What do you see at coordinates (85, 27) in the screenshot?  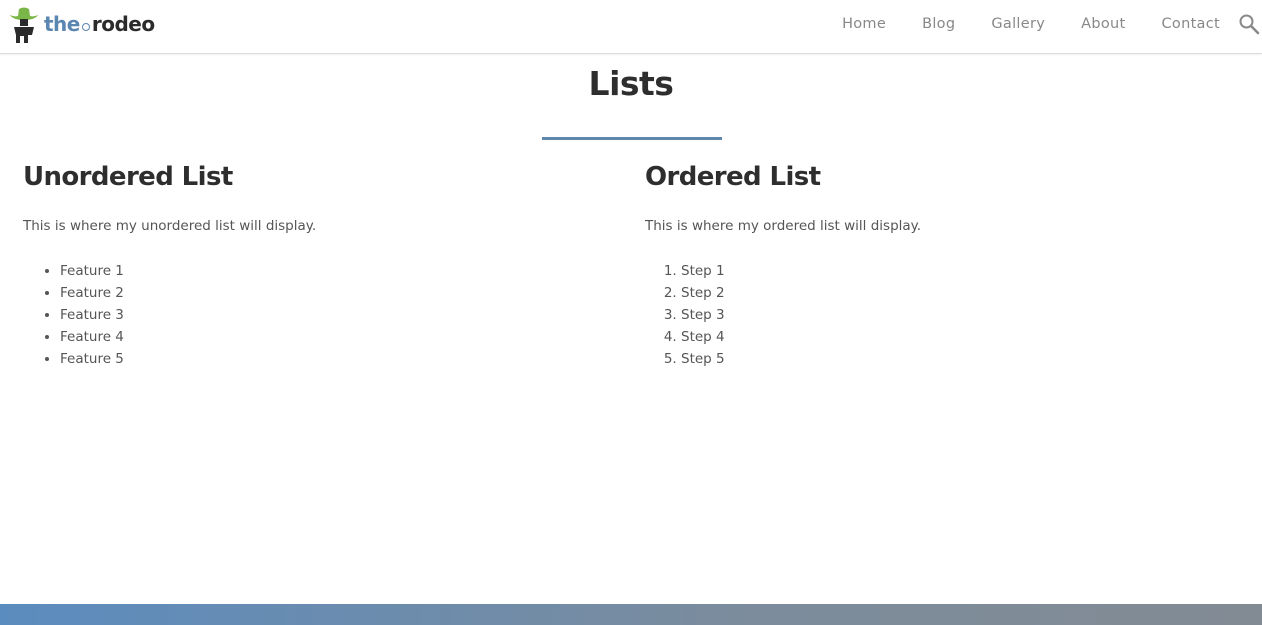 I see `logo-dot` at bounding box center [85, 27].